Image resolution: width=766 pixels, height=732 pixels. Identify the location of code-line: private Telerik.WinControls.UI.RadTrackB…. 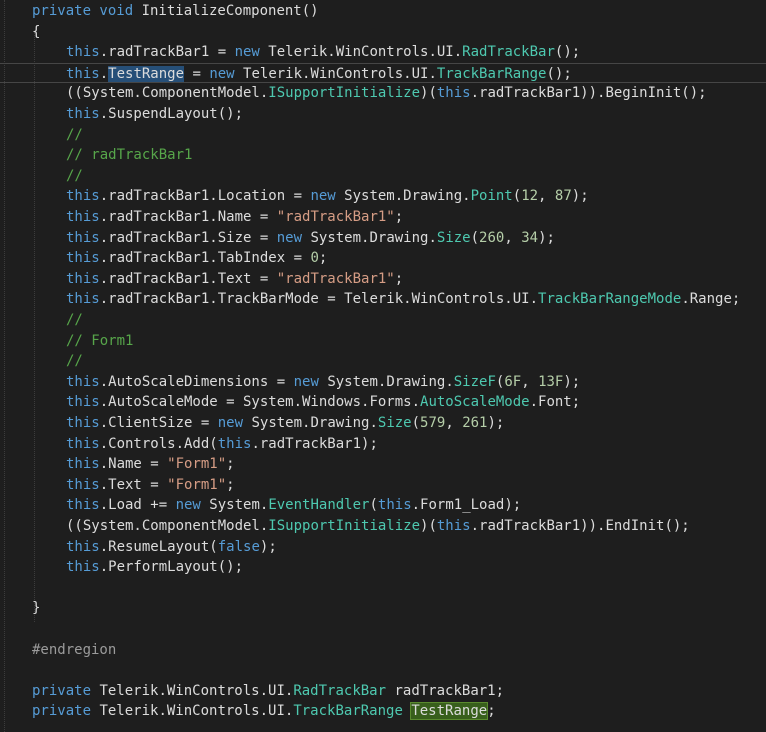
(383, 691).